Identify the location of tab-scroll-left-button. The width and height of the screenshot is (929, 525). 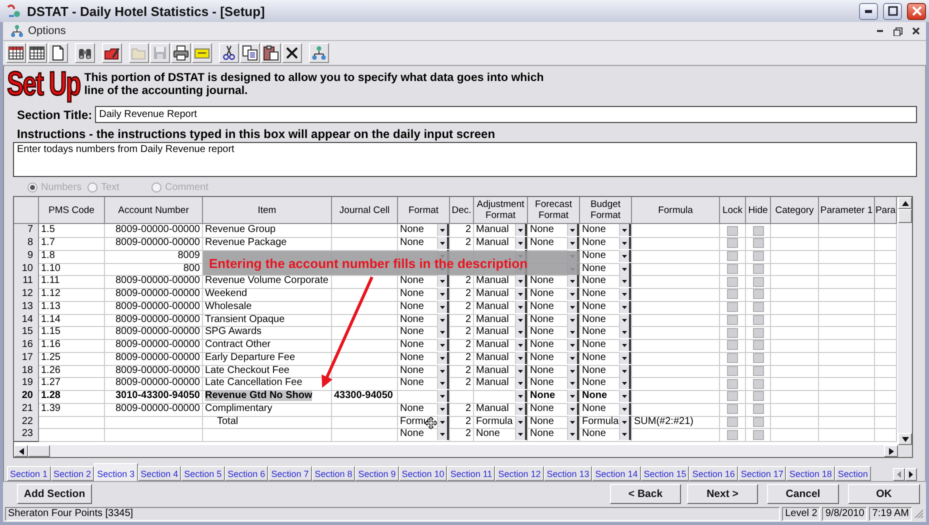
(899, 474).